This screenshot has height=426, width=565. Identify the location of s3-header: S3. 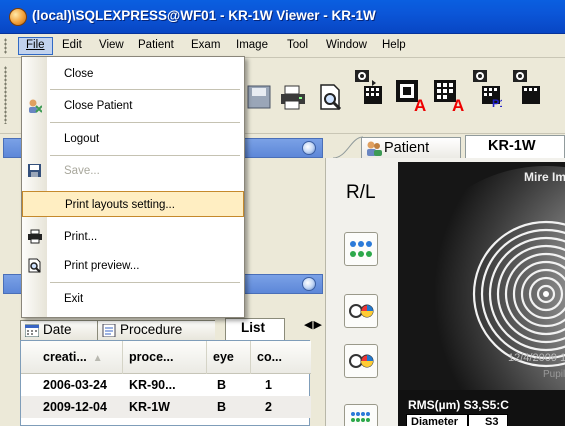
(488, 420).